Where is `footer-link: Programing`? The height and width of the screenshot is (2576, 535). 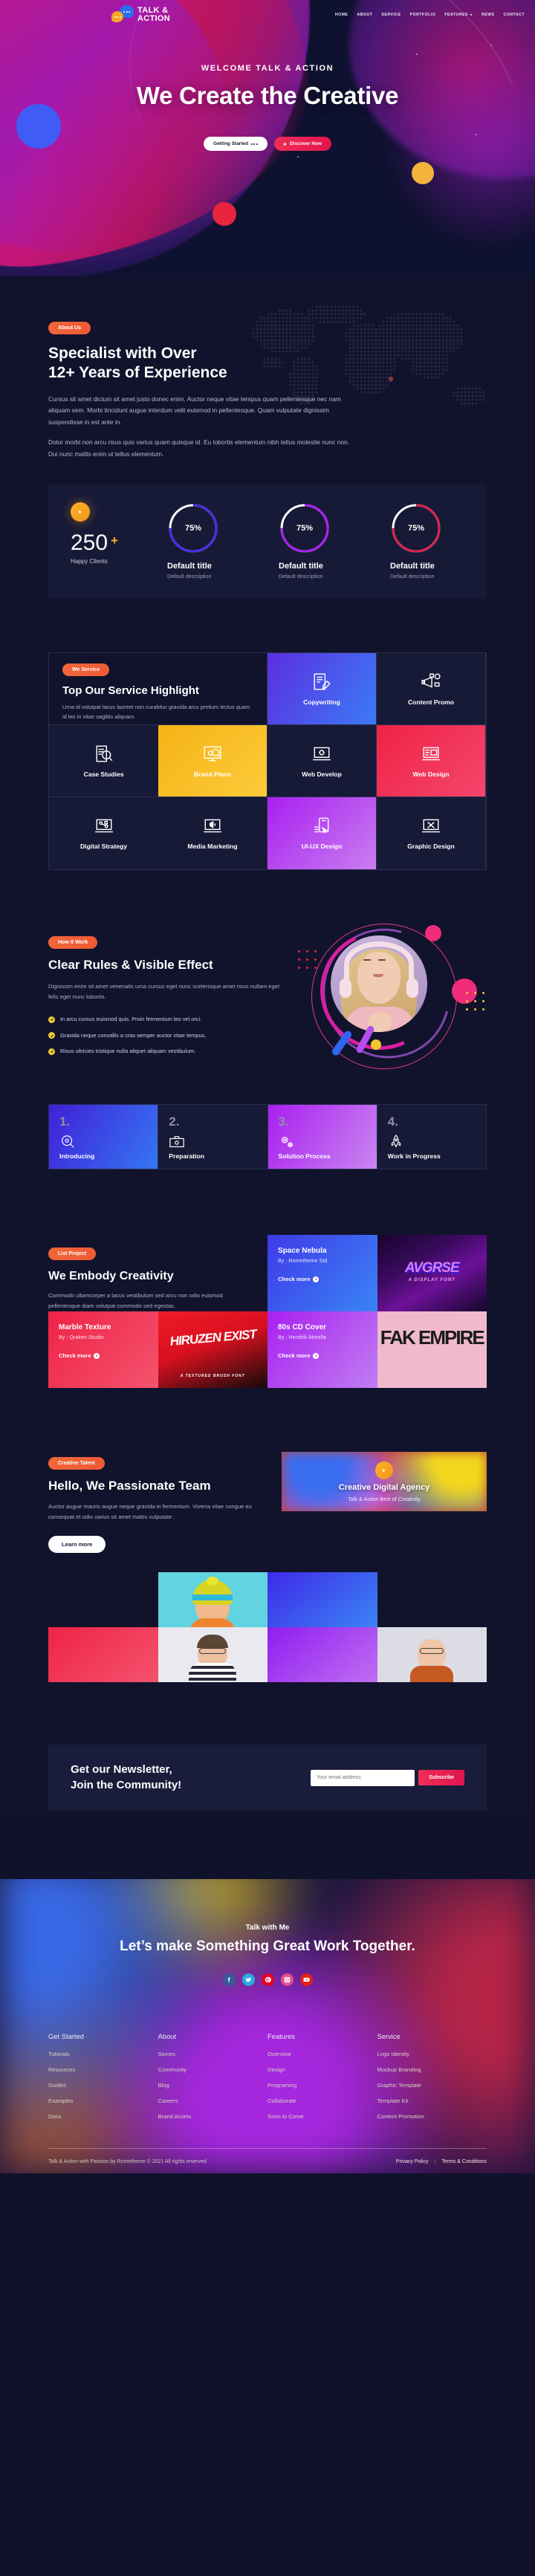
footer-link: Programing is located at coordinates (322, 2085).